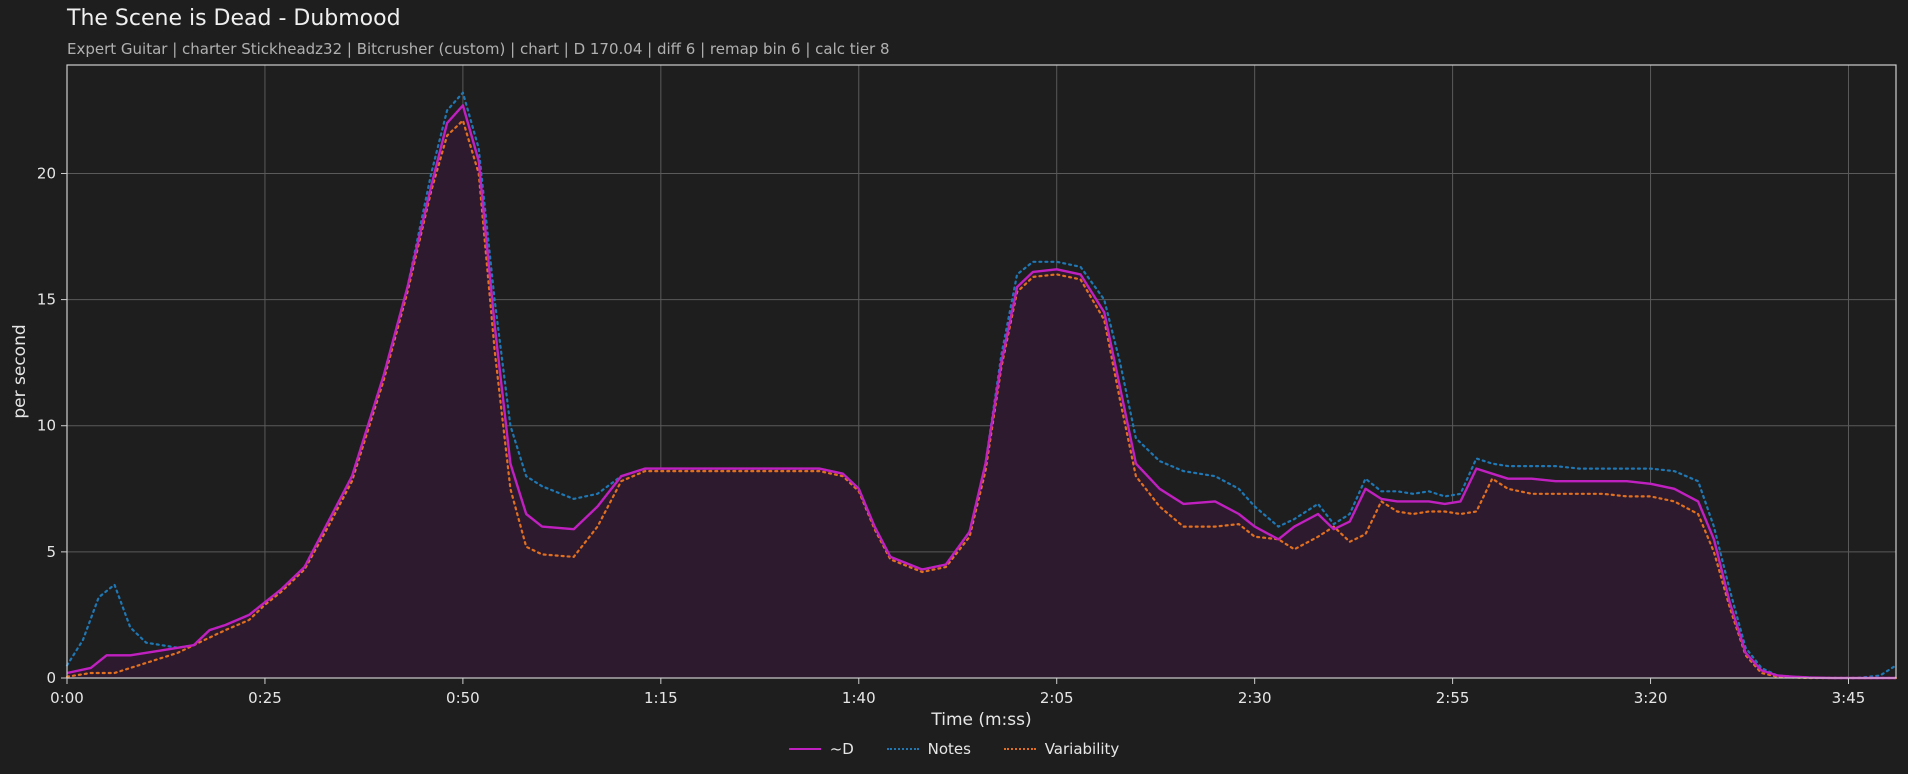 The width and height of the screenshot is (1908, 774). I want to click on x-tick-label: 3:20, so click(1651, 698).